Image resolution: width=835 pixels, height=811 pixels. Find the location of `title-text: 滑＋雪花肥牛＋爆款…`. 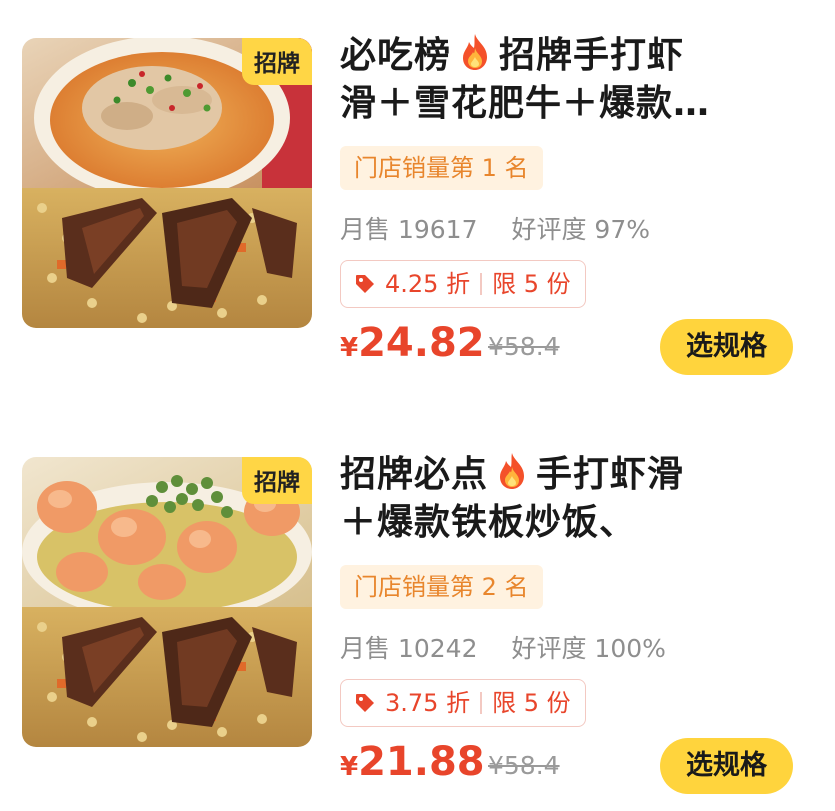

title-text: 滑＋雪花肥牛＋爆款… is located at coordinates (525, 103).